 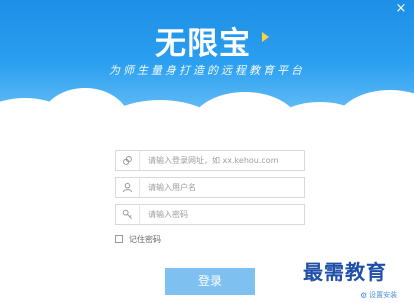 I want to click on link-icon, so click(x=128, y=160).